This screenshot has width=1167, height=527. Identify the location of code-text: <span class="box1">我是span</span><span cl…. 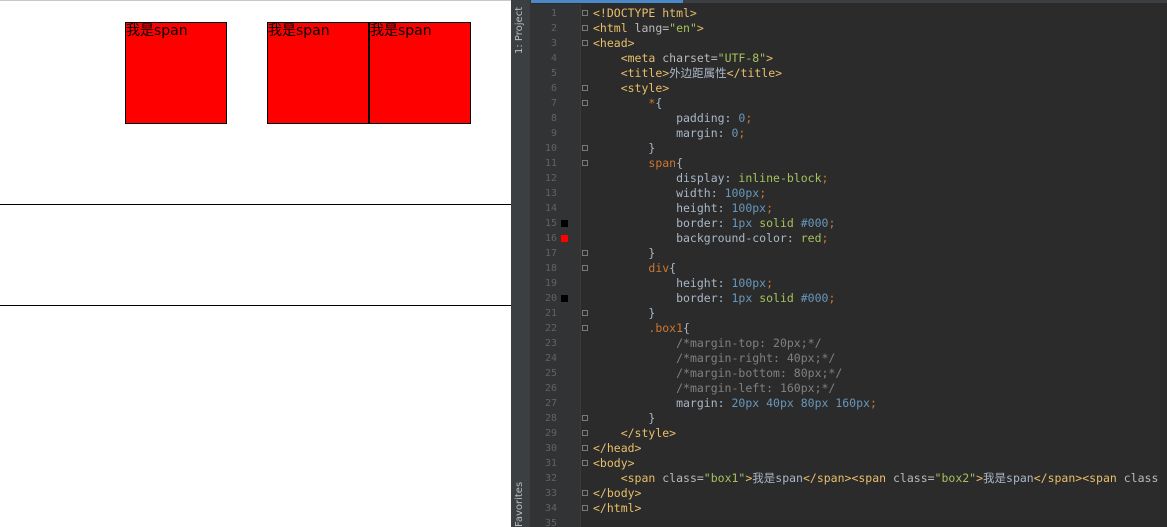
(876, 478).